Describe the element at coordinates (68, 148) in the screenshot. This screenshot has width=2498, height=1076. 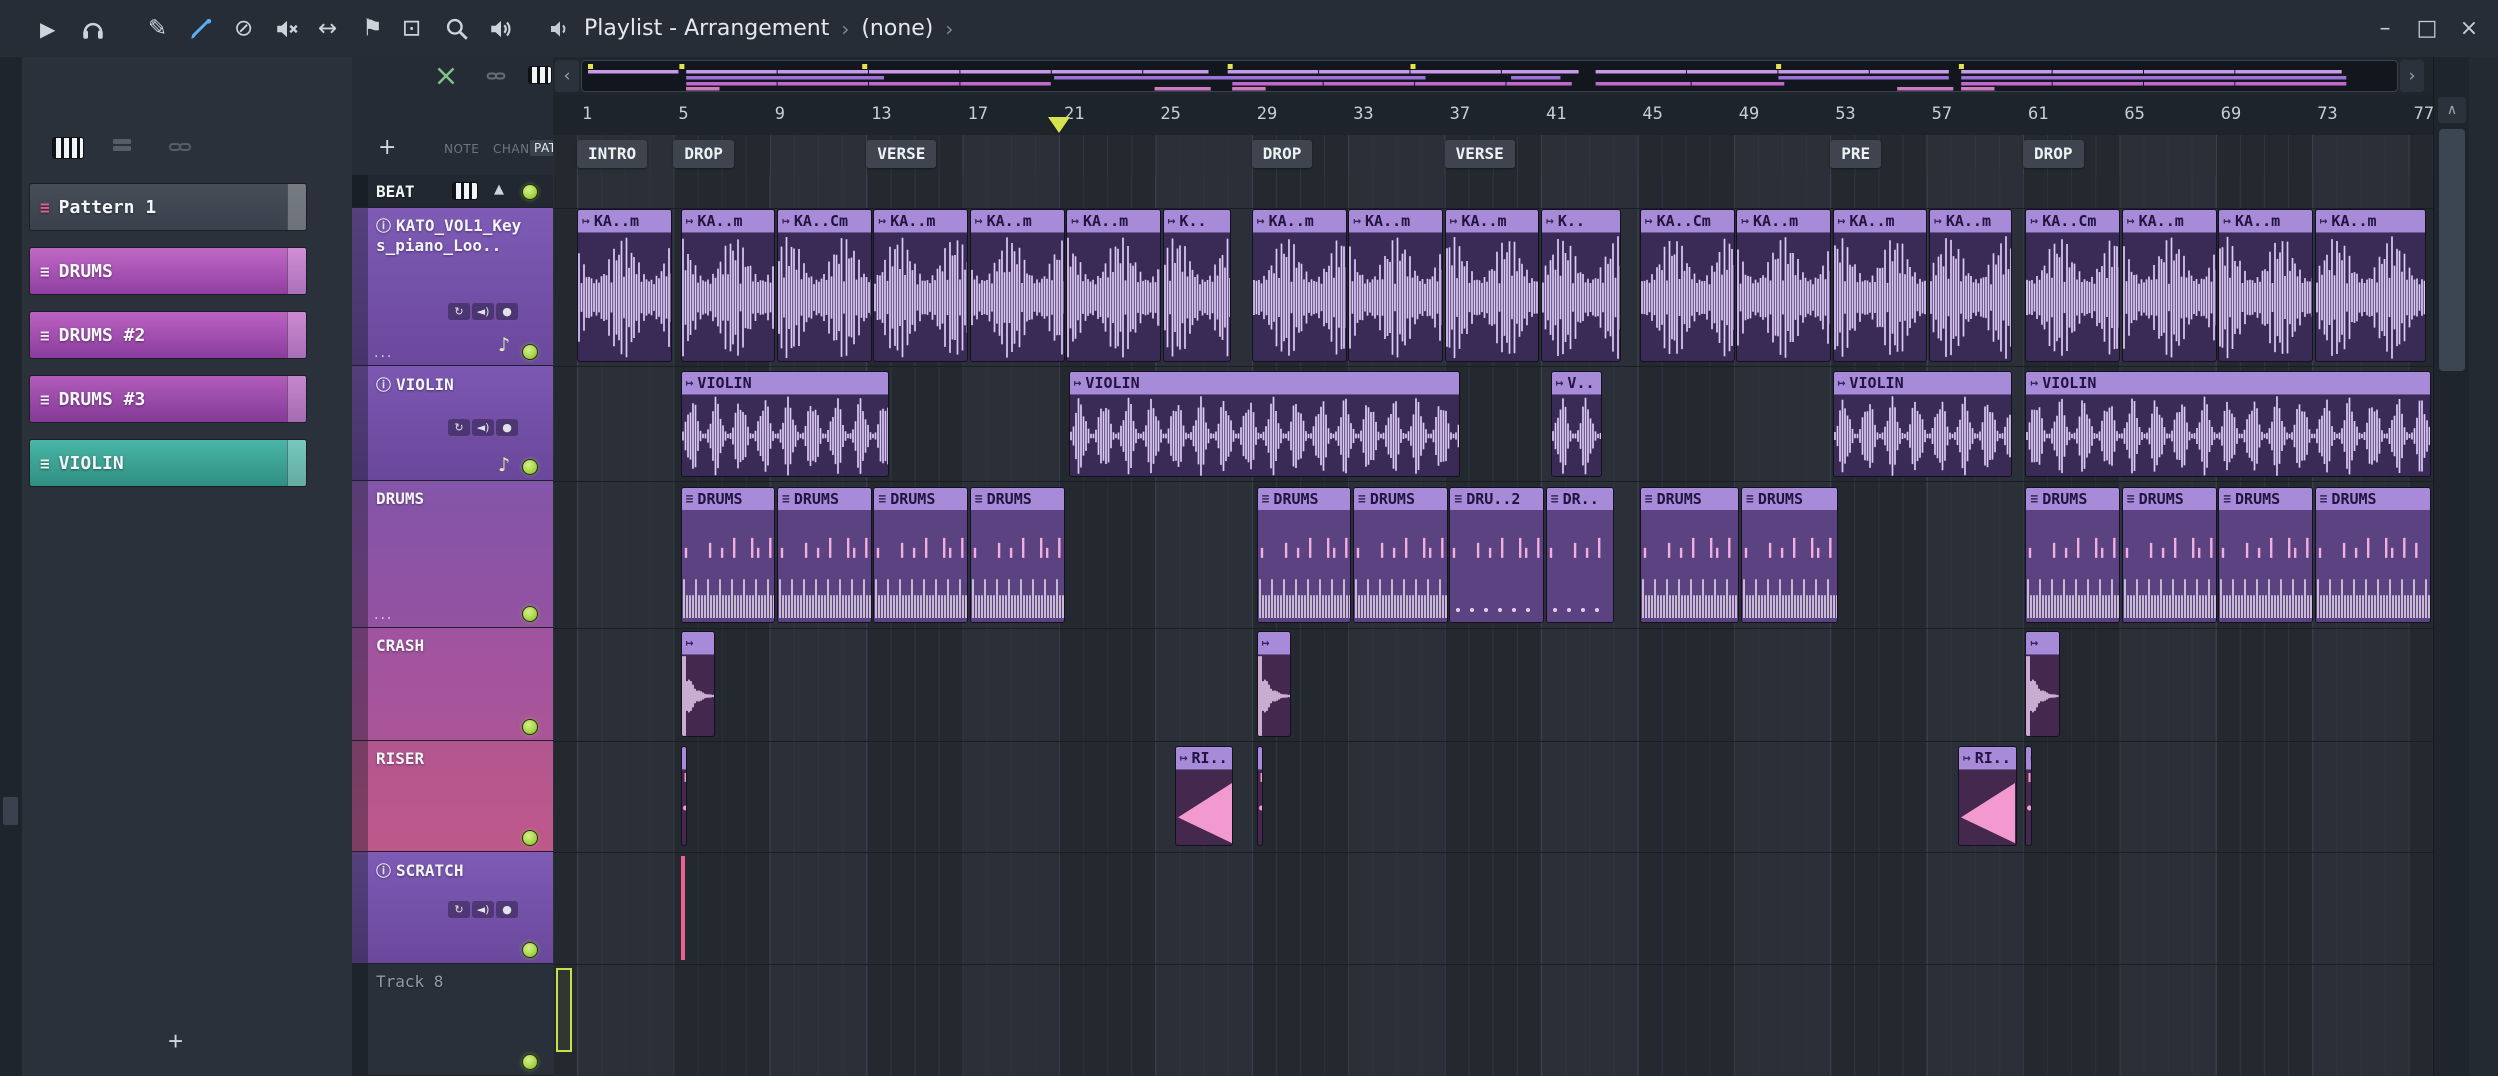
I see `piano-roll-icon` at that location.